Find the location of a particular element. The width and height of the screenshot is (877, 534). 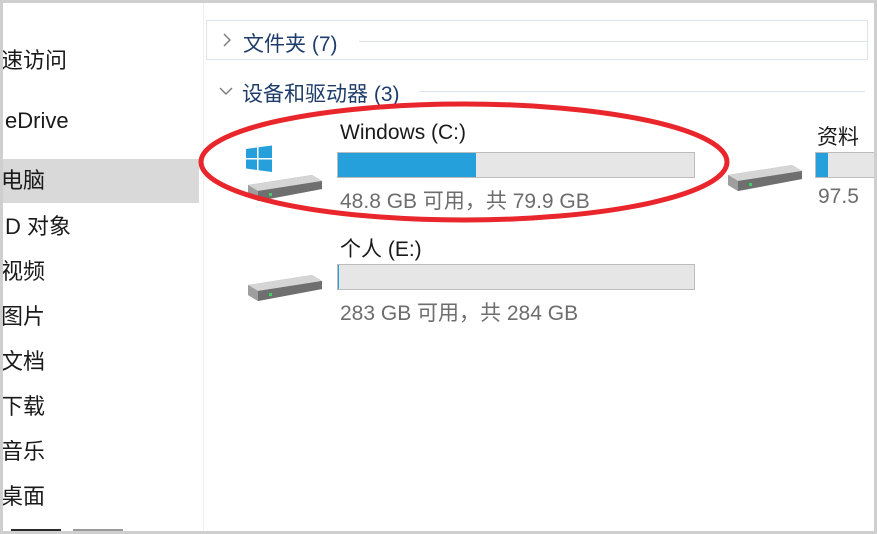

nav-item-quick-access: 速访问 is located at coordinates (101, 61).